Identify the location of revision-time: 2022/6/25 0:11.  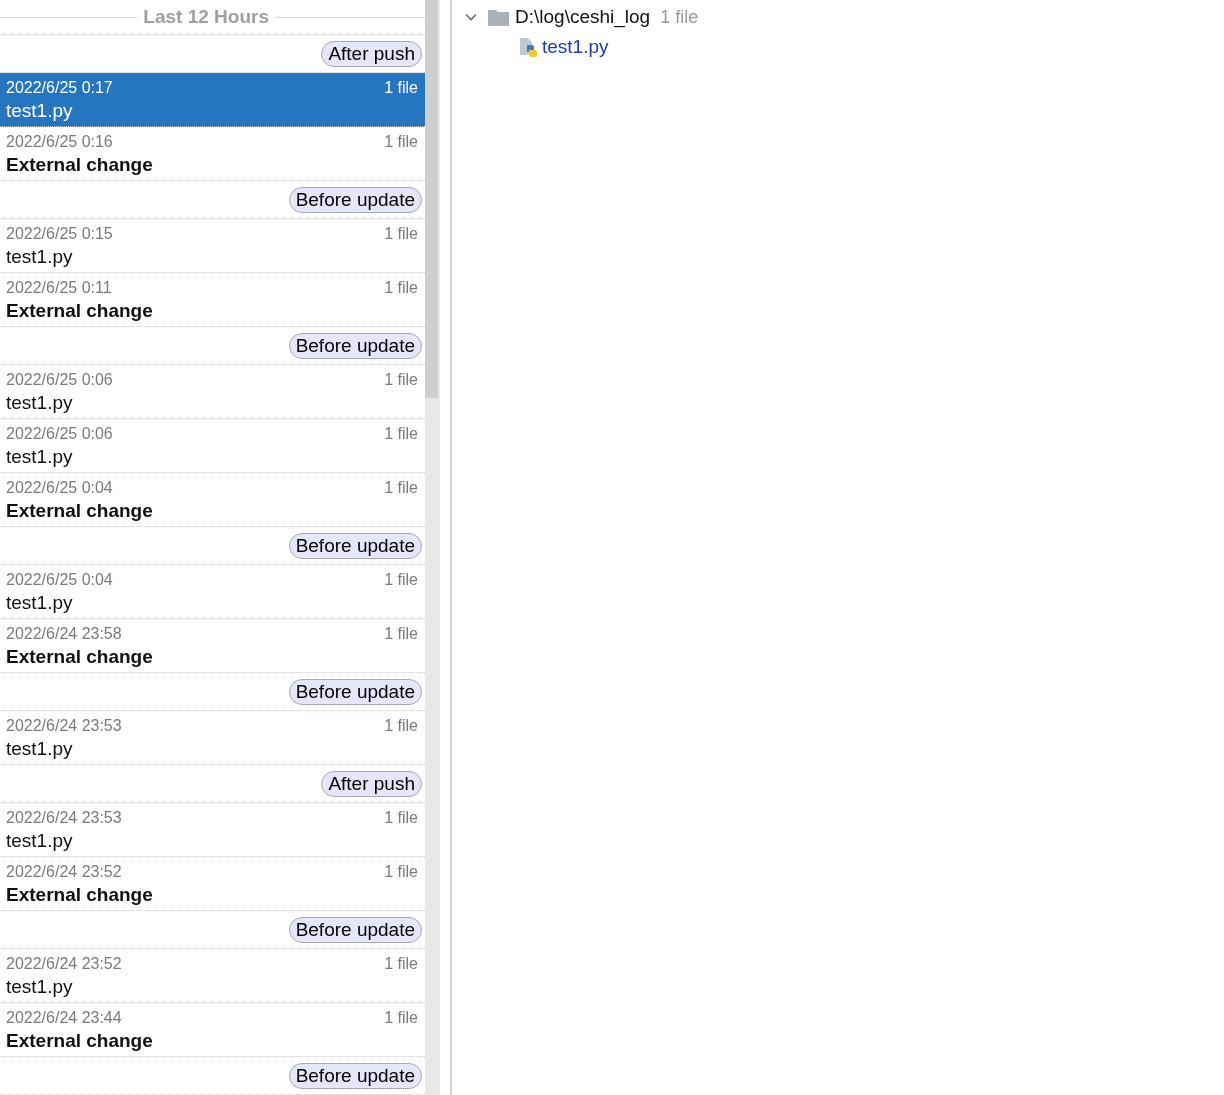
(59, 288).